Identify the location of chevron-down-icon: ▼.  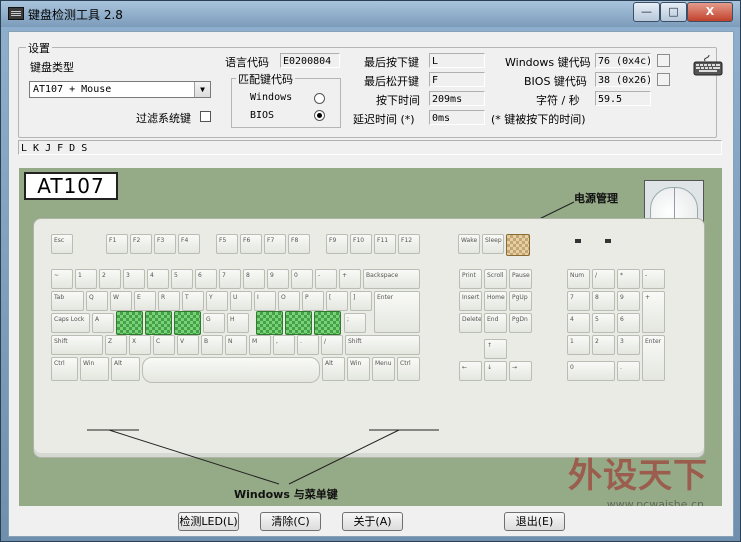
(202, 89).